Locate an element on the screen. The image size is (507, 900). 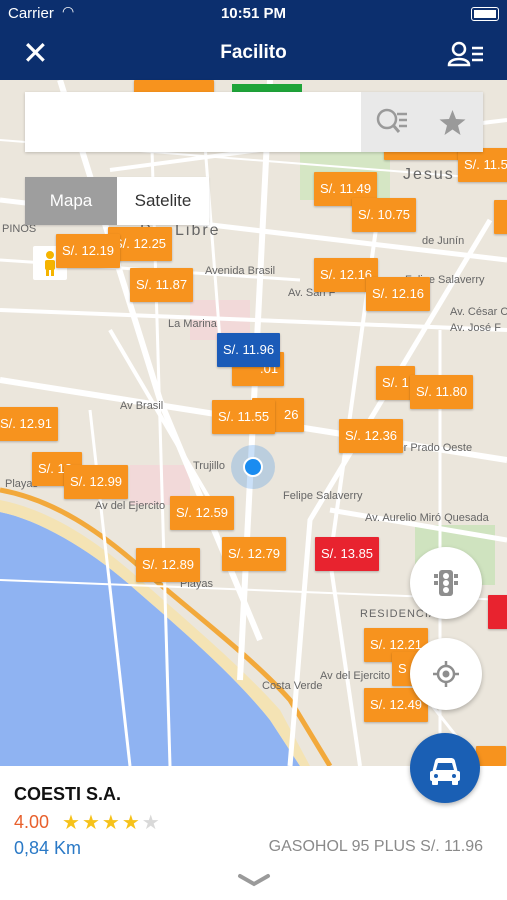
price-marker: S/. 11.55 is located at coordinates (244, 417).